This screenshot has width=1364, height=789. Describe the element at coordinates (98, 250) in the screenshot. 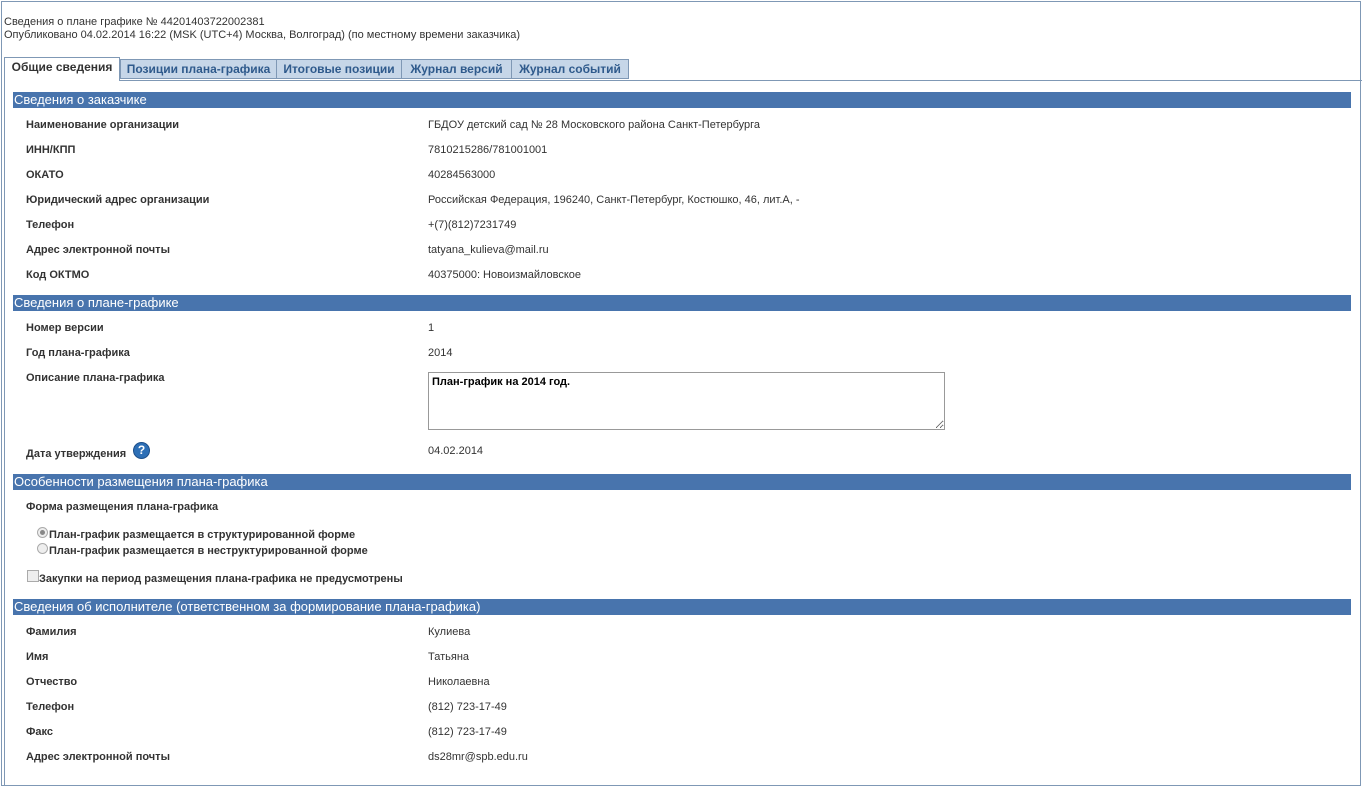

I see `label-customer-email: Адрес электронной почты` at that location.